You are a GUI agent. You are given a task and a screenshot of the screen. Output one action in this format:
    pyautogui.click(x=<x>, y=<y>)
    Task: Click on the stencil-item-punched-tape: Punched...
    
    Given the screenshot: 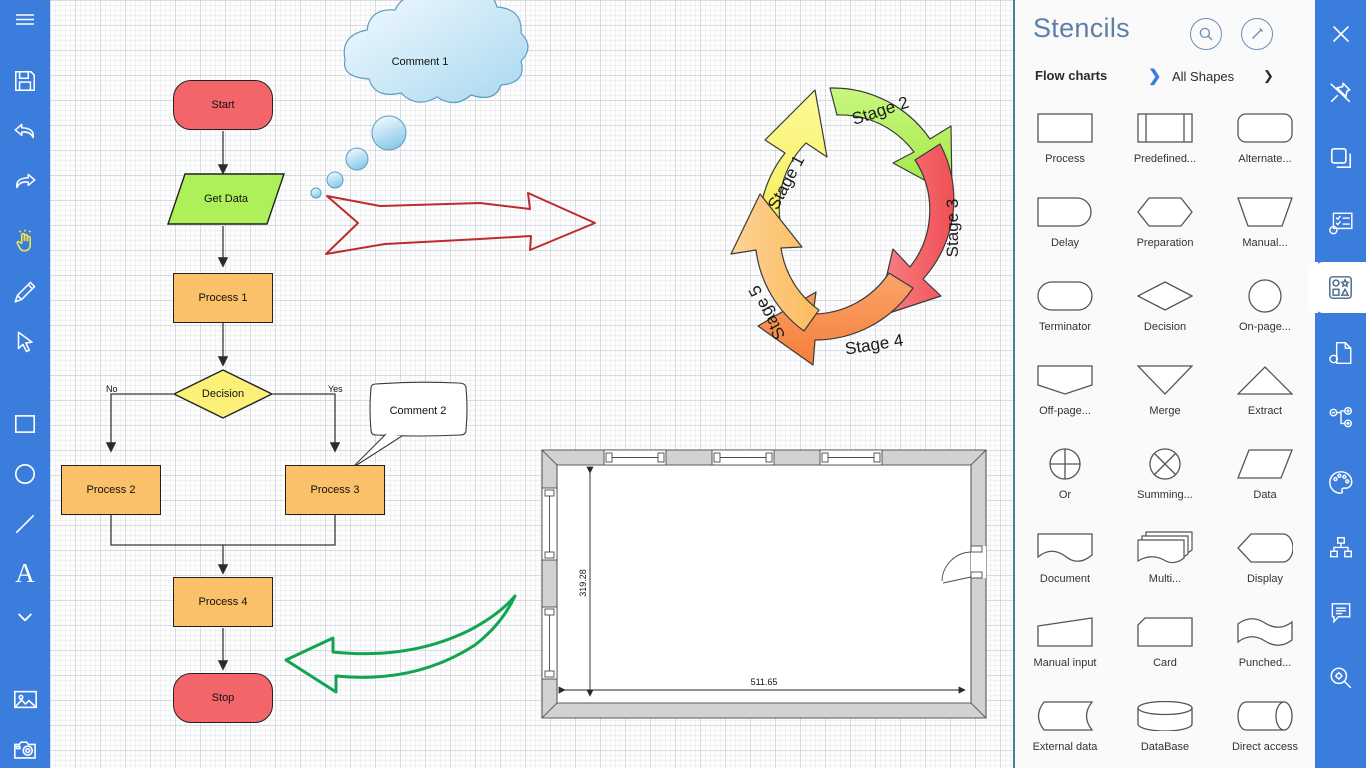 What is the action you would take?
    pyautogui.click(x=1265, y=646)
    